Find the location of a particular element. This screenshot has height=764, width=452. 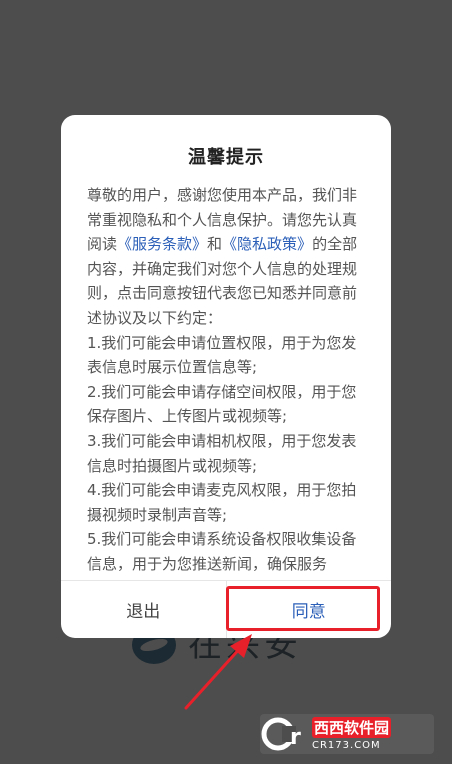

permission-item: 2.我们可能会申请存储空间权限，用于您保存图片、上传图片或视频等; is located at coordinates (222, 404).